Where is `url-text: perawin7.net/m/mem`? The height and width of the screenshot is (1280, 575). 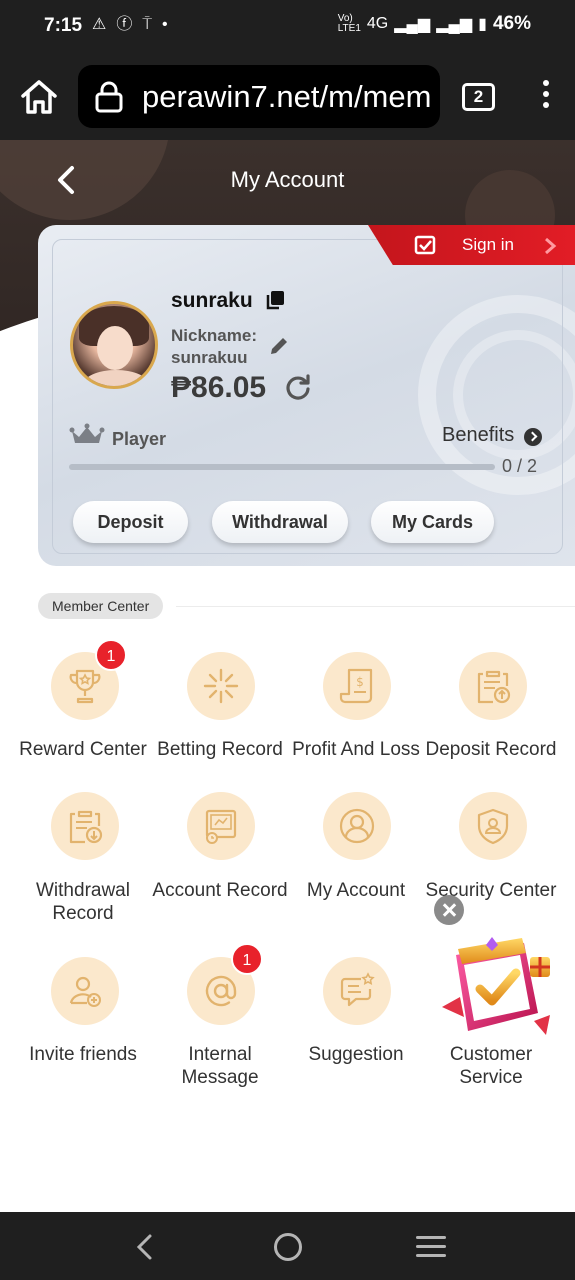
url-text: perawin7.net/m/mem is located at coordinates (287, 96).